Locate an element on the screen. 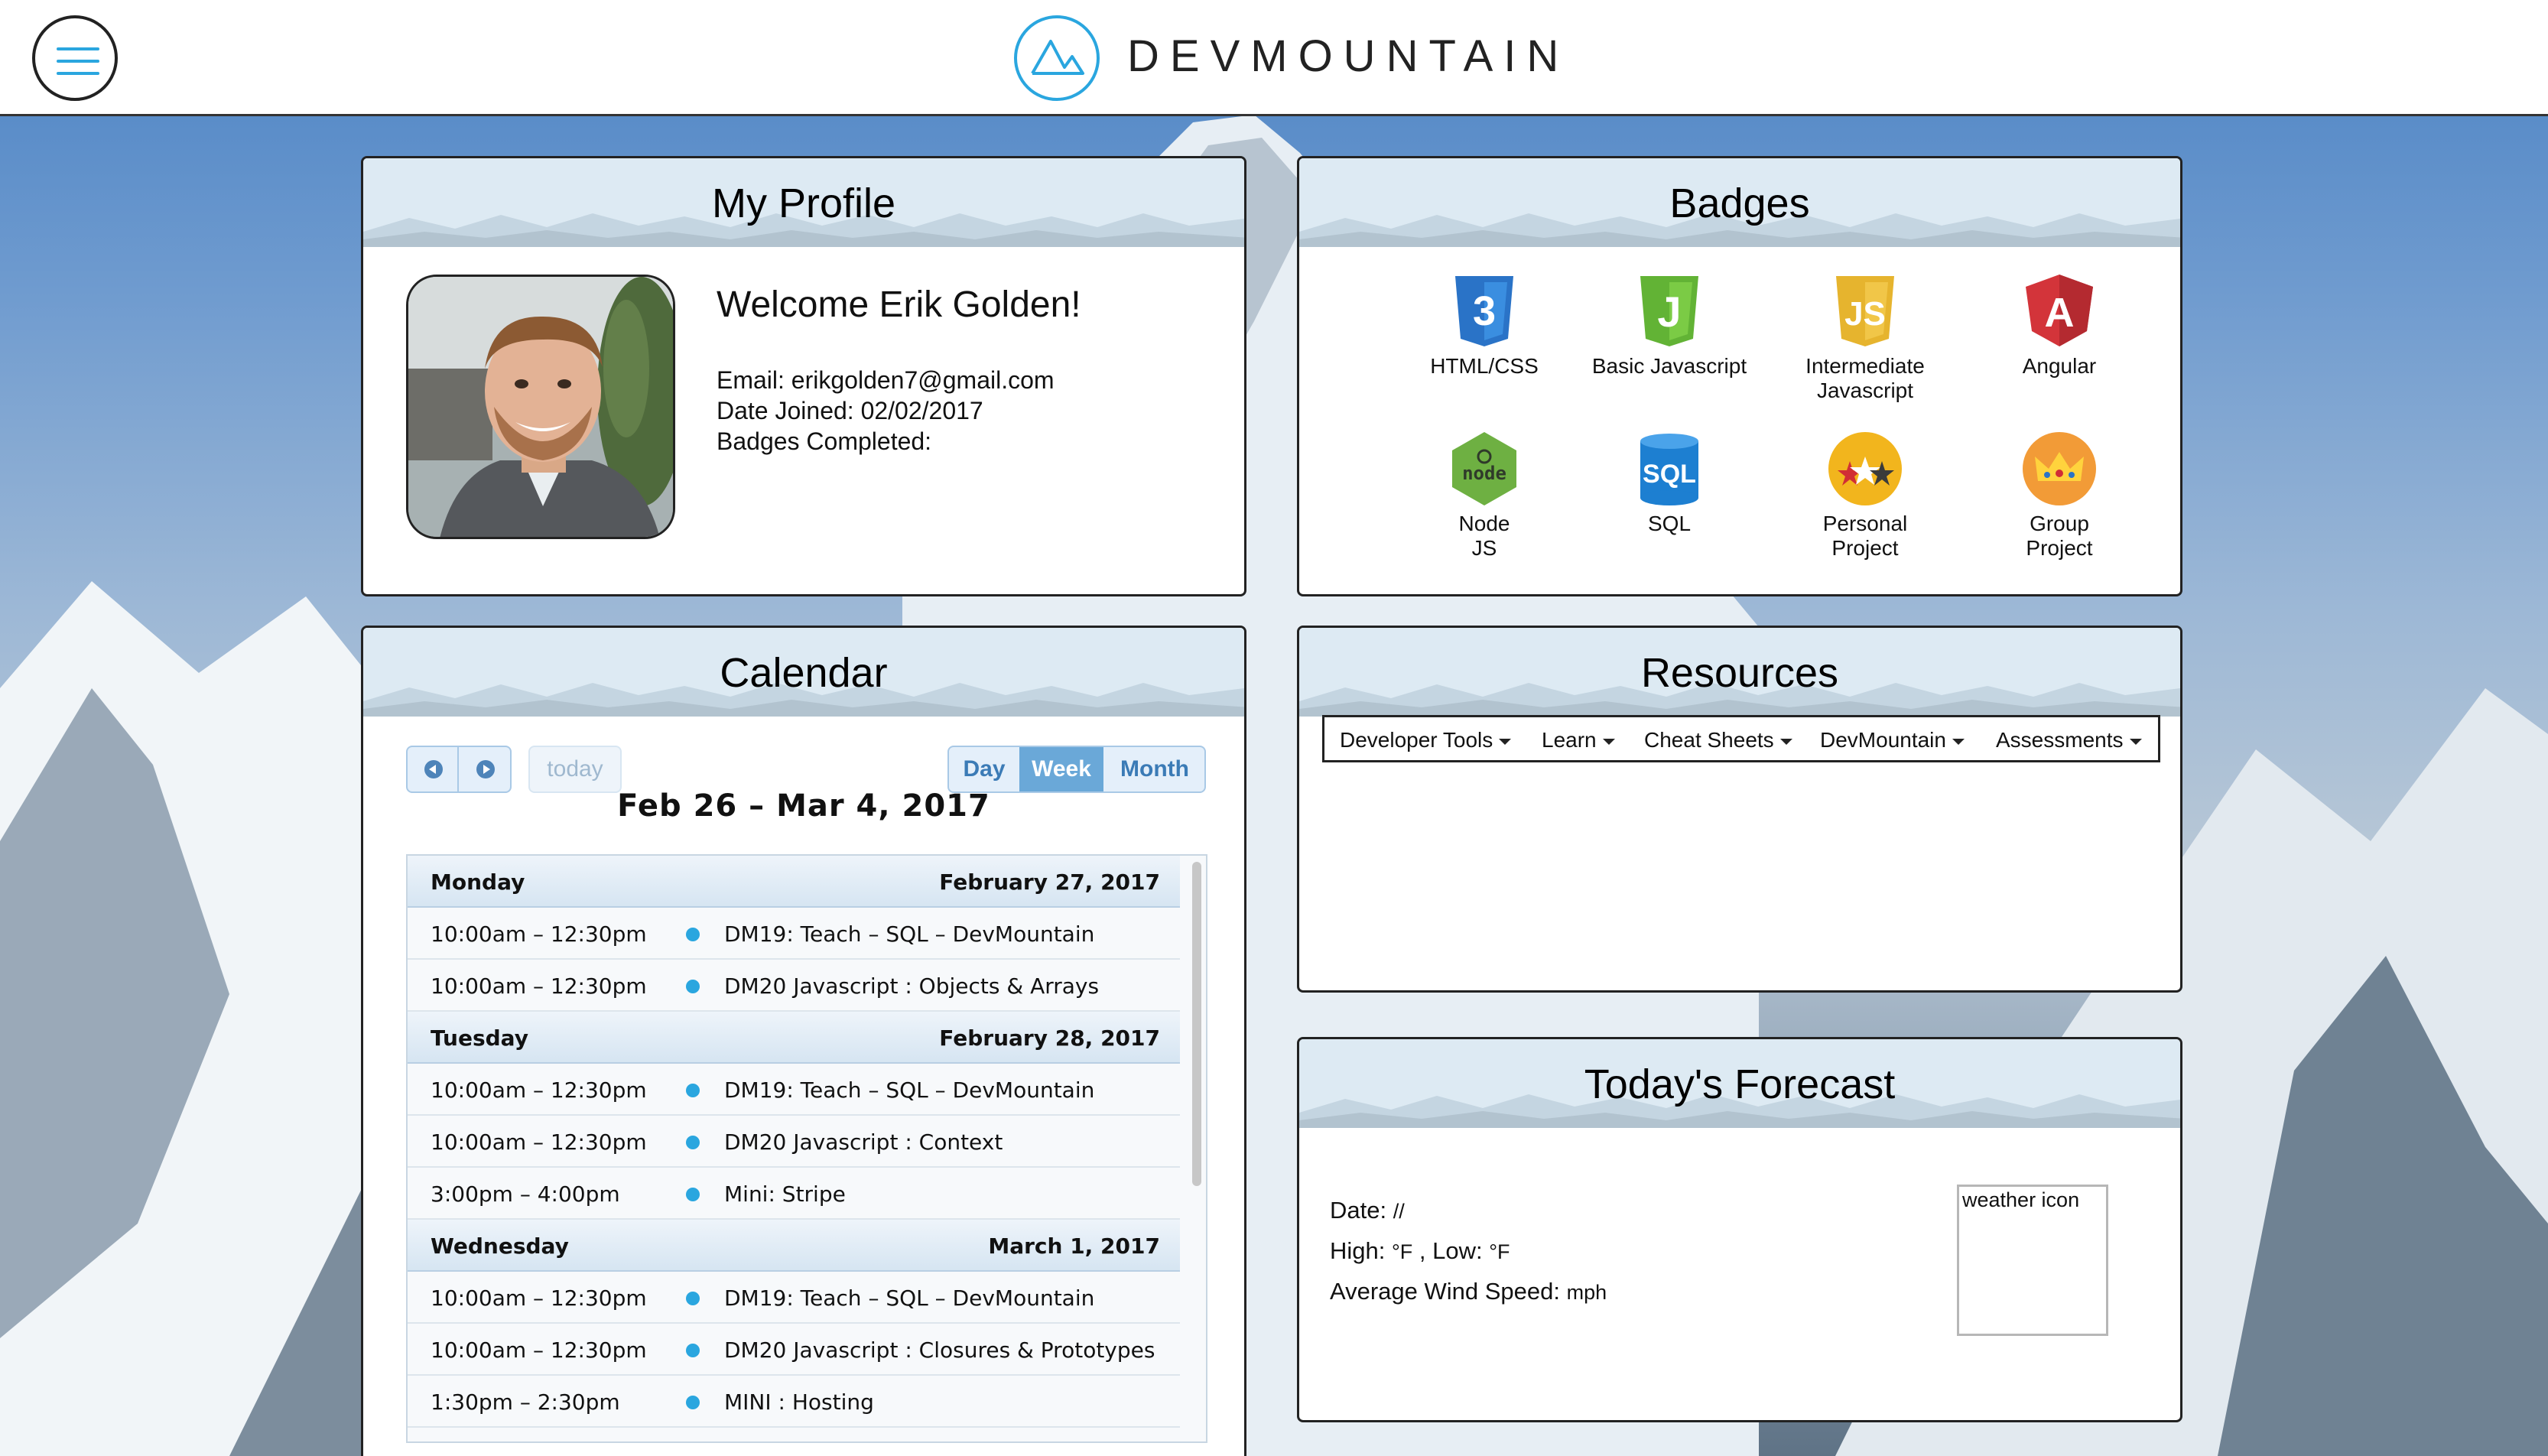 This screenshot has height=1456, width=2548. event-title: DM20 Javascript : Objects & Arrays is located at coordinates (912, 986).